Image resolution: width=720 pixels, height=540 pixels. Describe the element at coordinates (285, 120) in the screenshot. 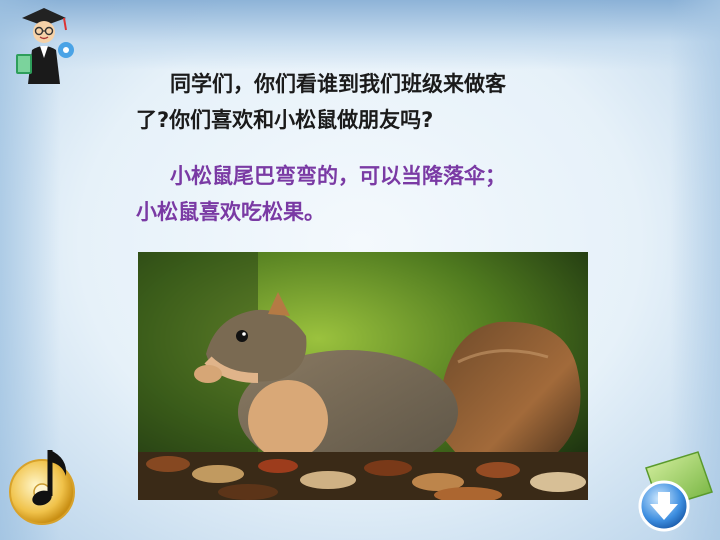

I see `question-line-2: 了?你们喜欢和小松鼠做朋友吗?` at that location.